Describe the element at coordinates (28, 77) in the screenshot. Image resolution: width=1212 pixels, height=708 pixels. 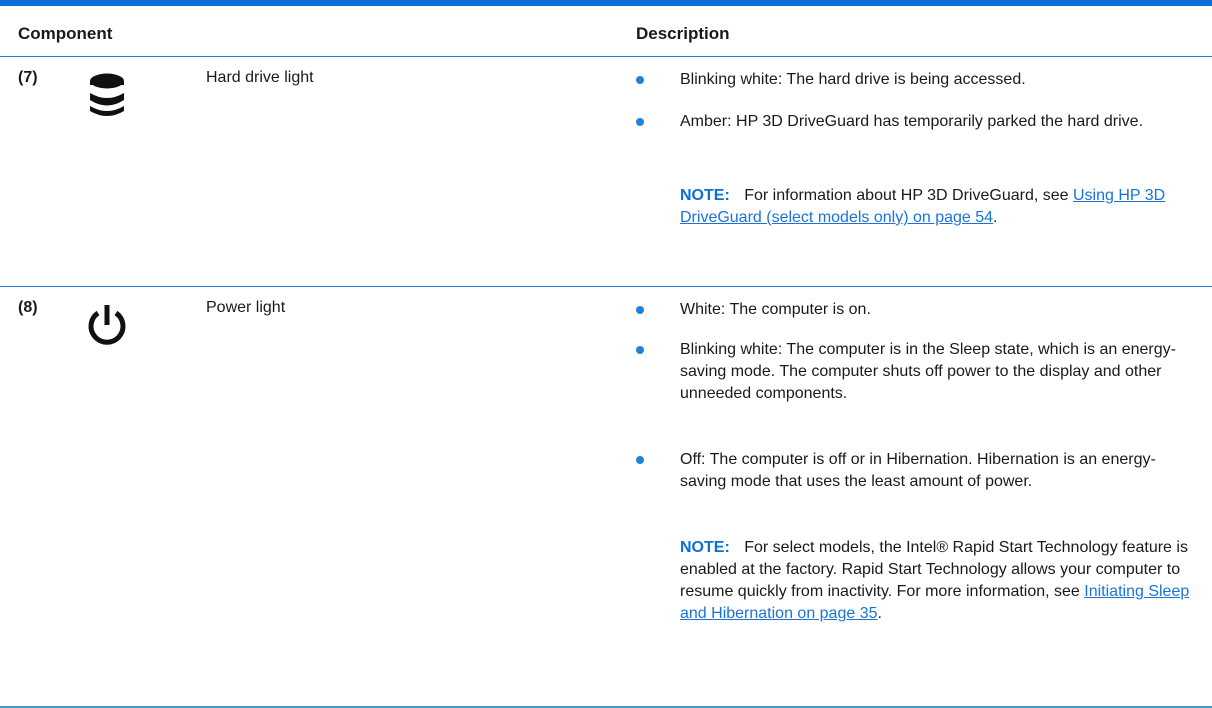
I see `component-number: (7)` at that location.